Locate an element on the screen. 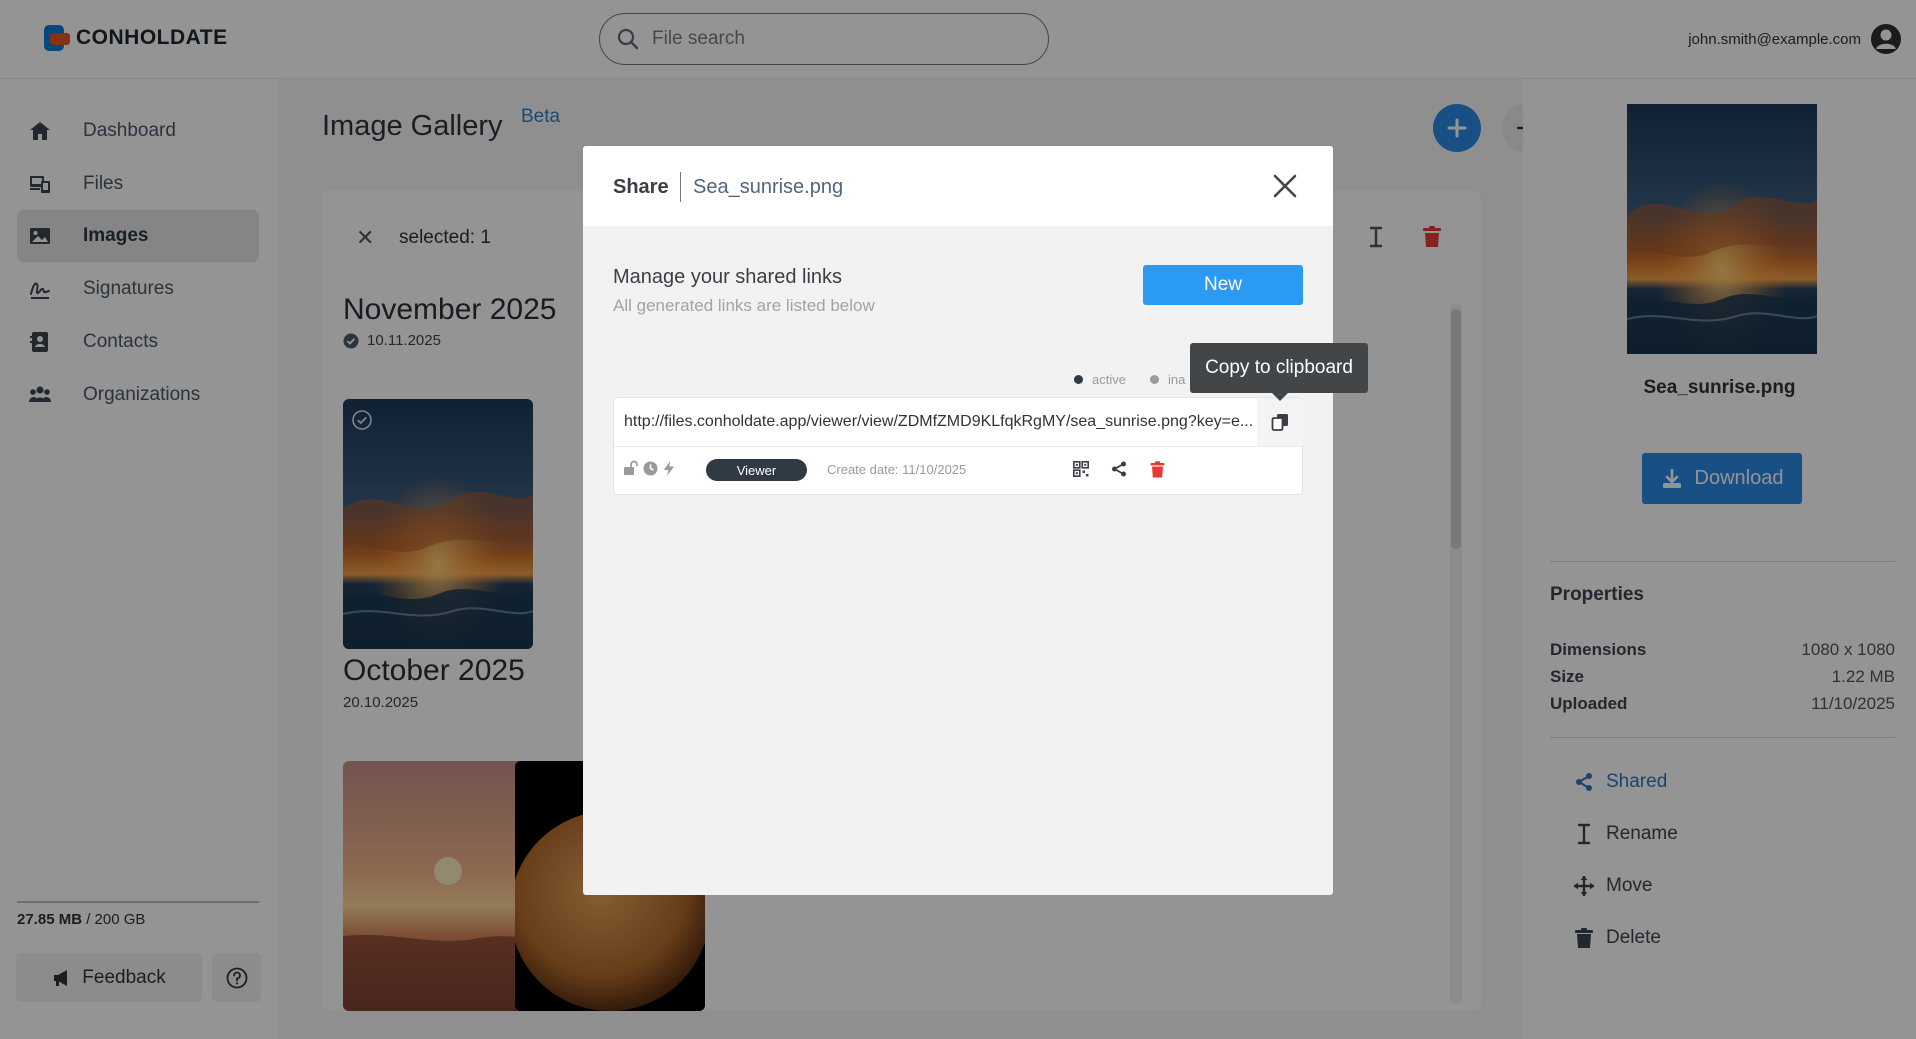  new-link-button: New is located at coordinates (1223, 285).